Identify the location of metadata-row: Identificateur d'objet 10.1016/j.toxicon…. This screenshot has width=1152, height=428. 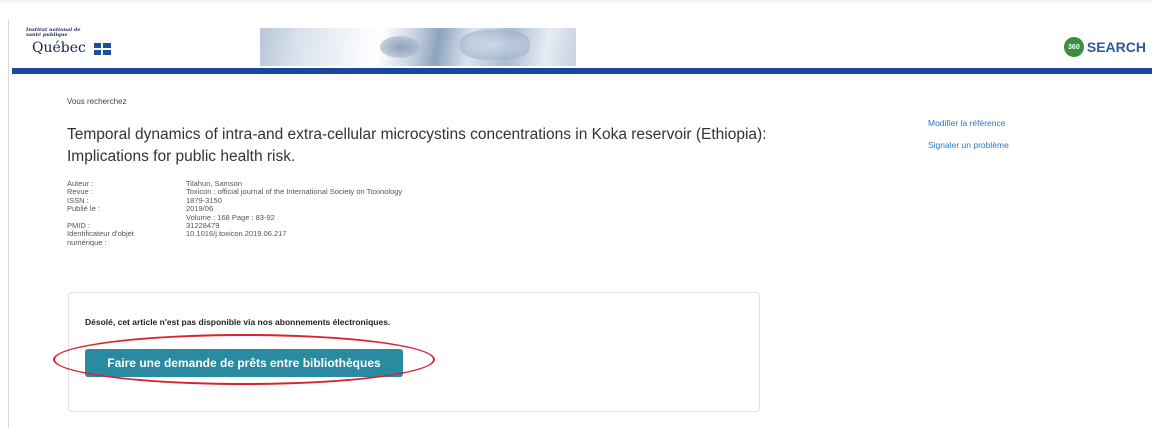
(234, 234).